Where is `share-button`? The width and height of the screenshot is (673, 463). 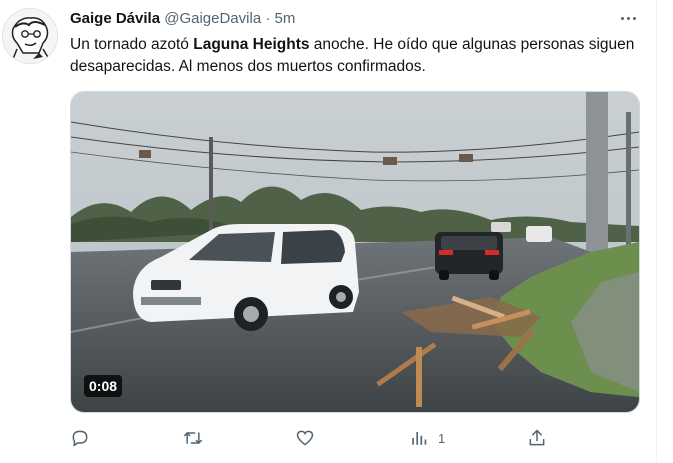 share-button is located at coordinates (537, 438).